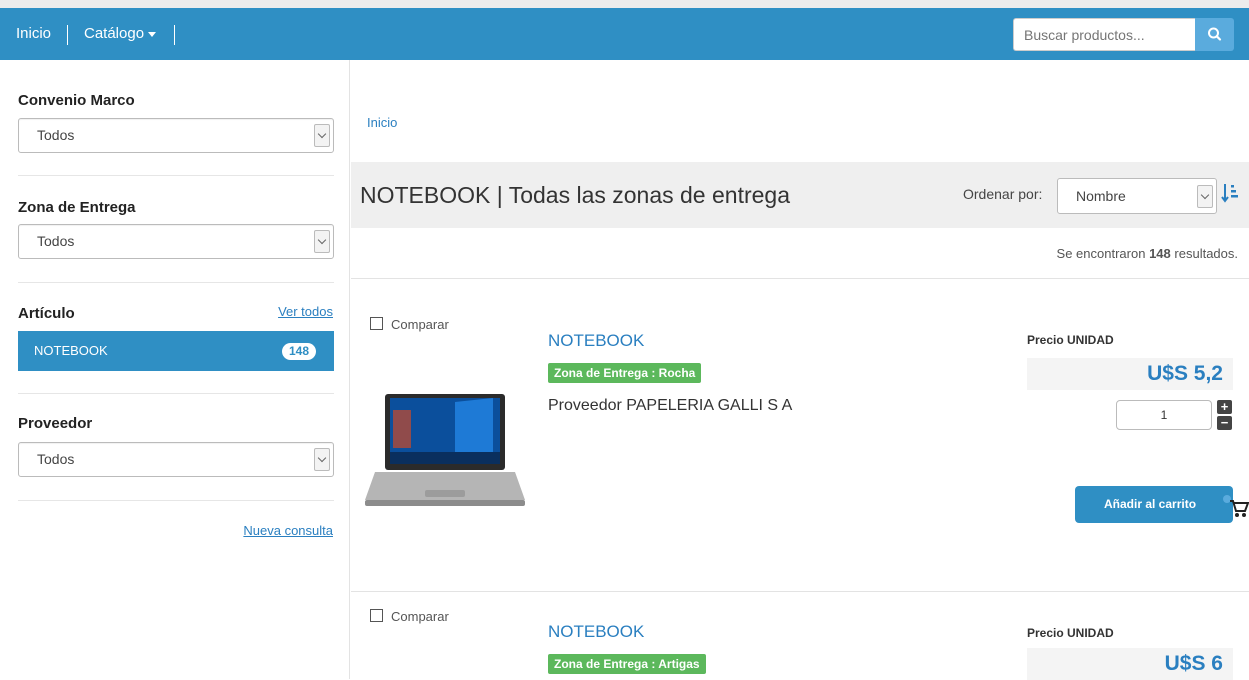 The height and width of the screenshot is (680, 1249). I want to click on navbar: Inicio Catálogo, so click(624, 34).